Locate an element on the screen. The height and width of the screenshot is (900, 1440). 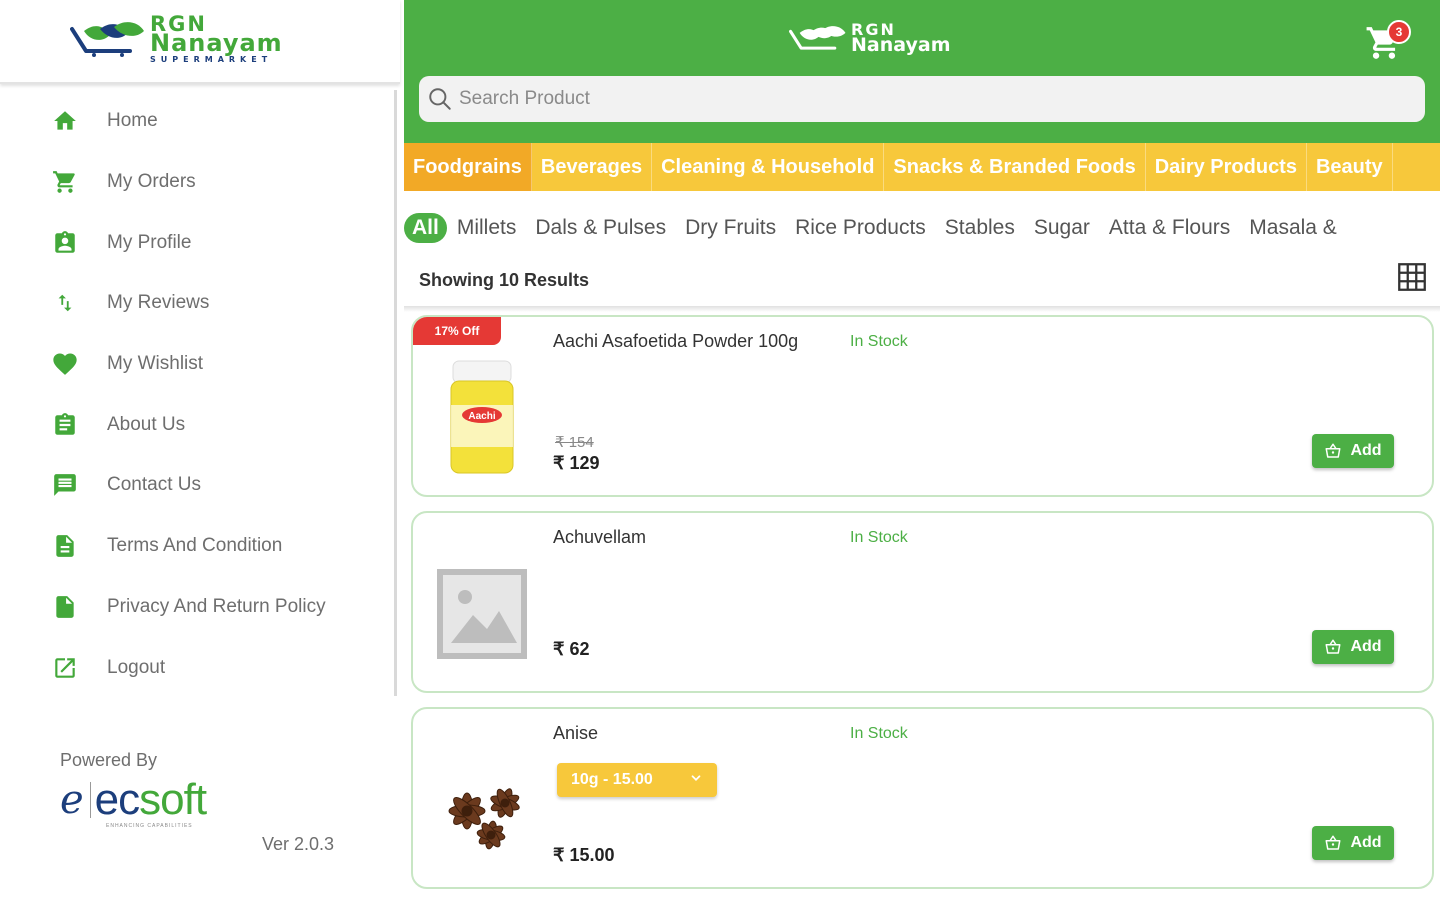
vendor-logo: e ecsoft ENHANCING CAPABILITIES is located at coordinates (133, 802).